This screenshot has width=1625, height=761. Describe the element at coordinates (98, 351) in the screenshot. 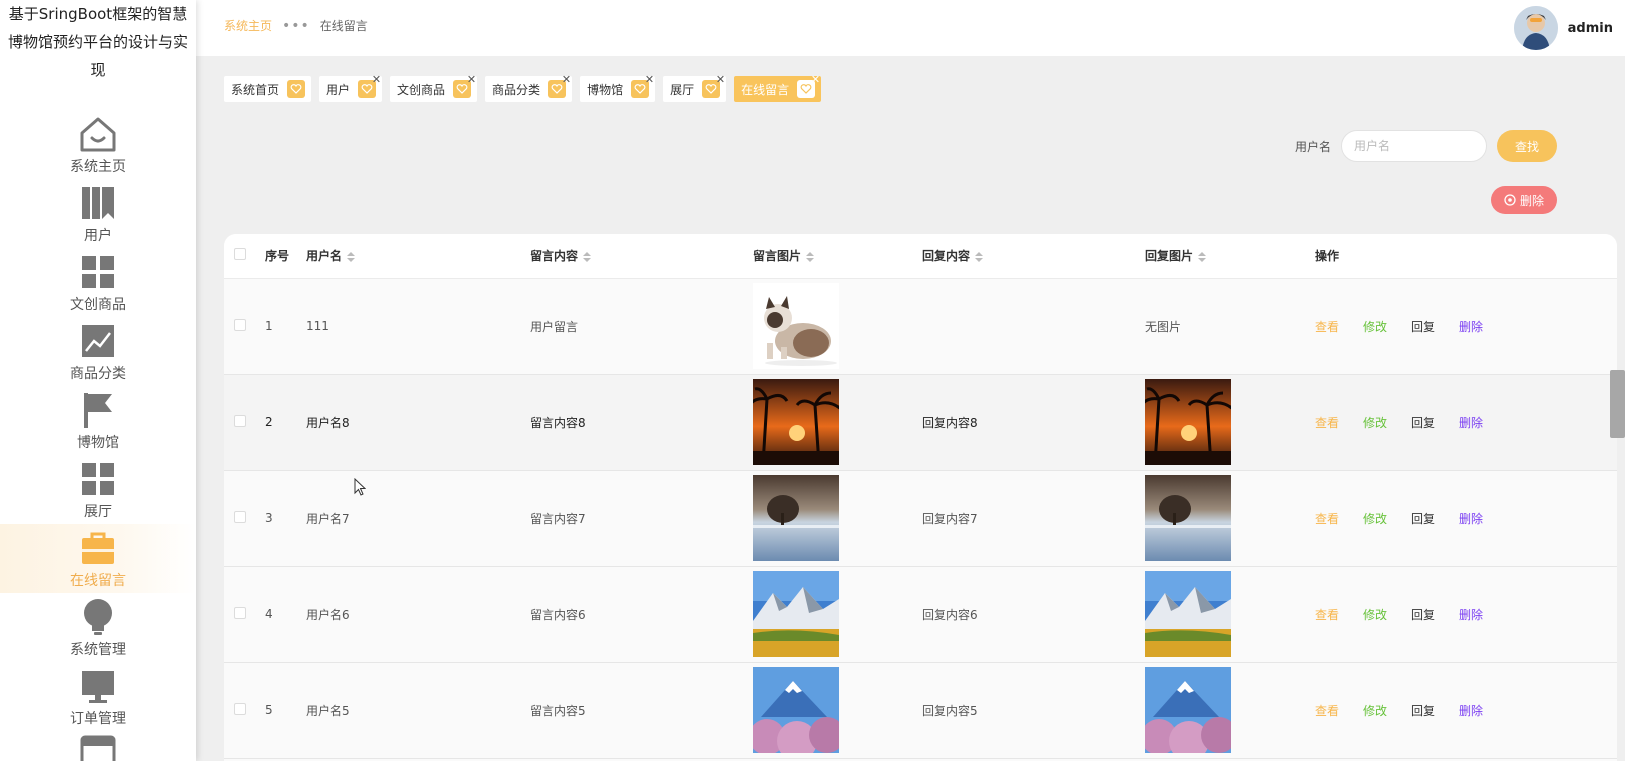

I see `sidebar-item-category: 商品分类` at that location.